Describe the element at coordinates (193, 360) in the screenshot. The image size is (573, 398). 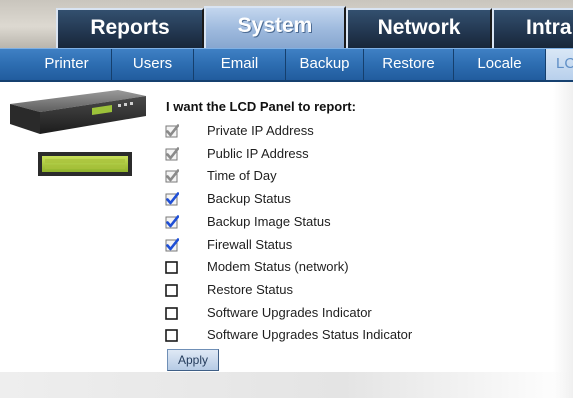
I see `apply-button: Apply` at that location.